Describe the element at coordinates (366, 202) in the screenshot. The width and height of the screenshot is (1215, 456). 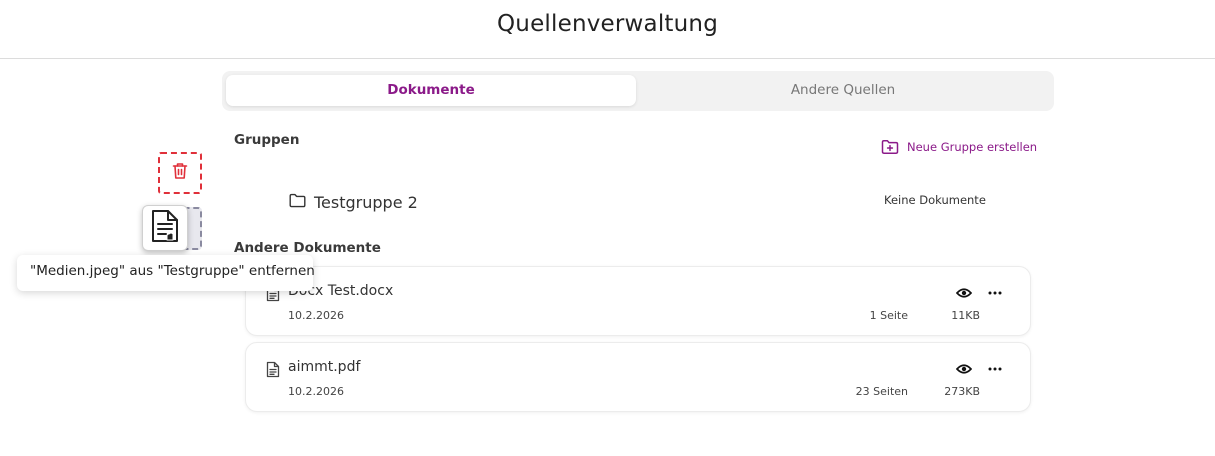
I see `group-name: Testgruppe 2` at that location.